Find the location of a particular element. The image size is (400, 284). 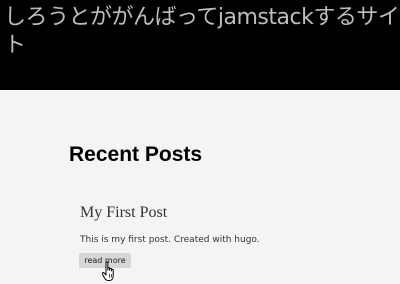

section-title: Recent Posts is located at coordinates (136, 154).